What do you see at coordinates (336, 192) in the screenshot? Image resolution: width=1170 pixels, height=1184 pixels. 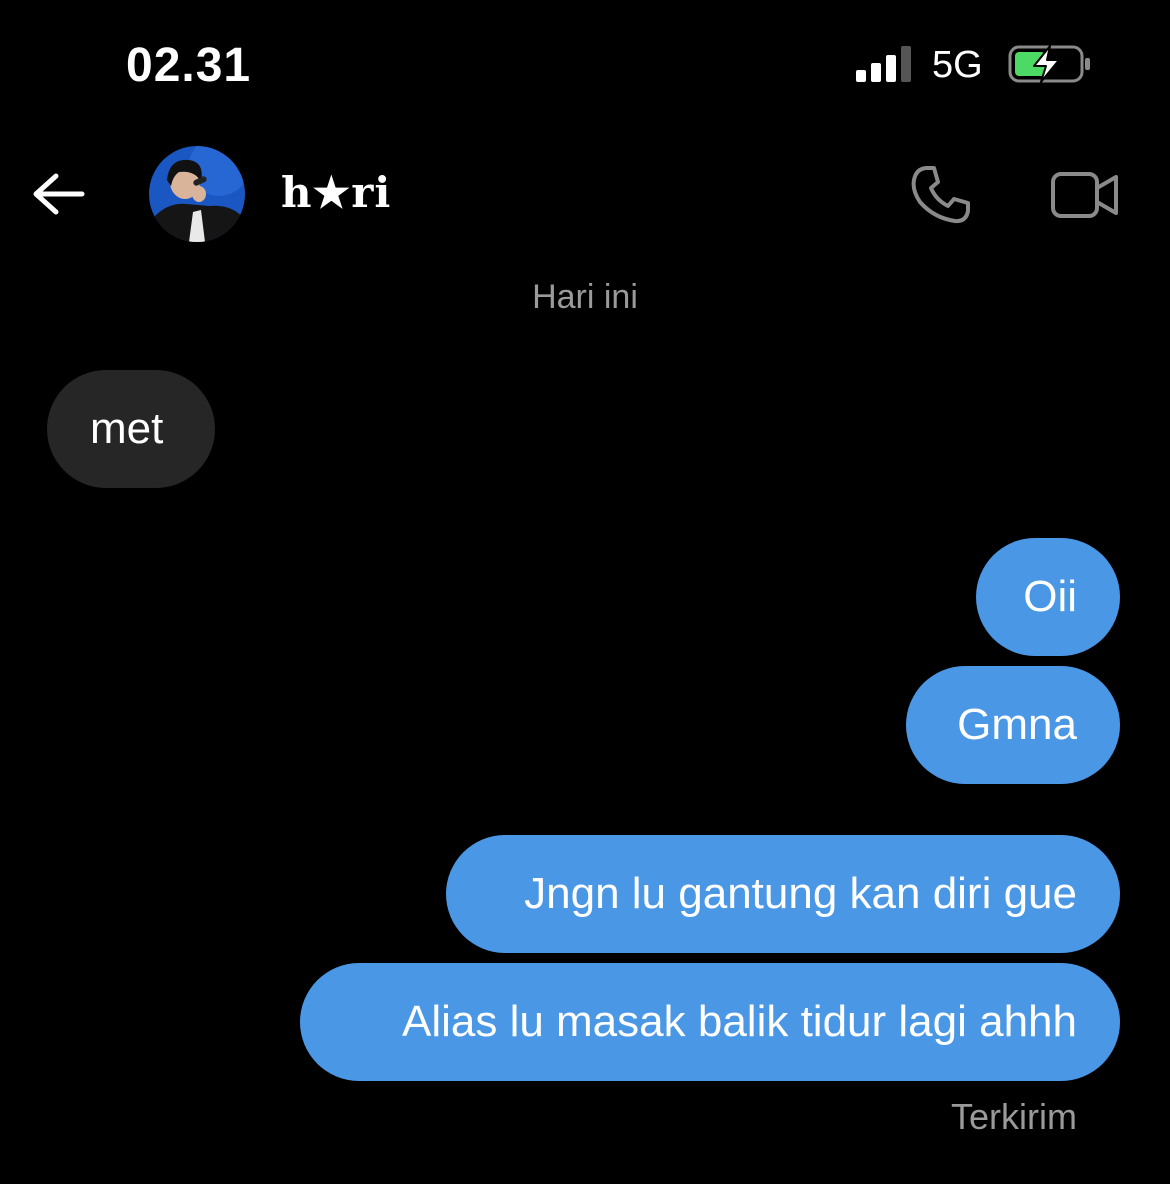 I see `contact-name: h★ri` at bounding box center [336, 192].